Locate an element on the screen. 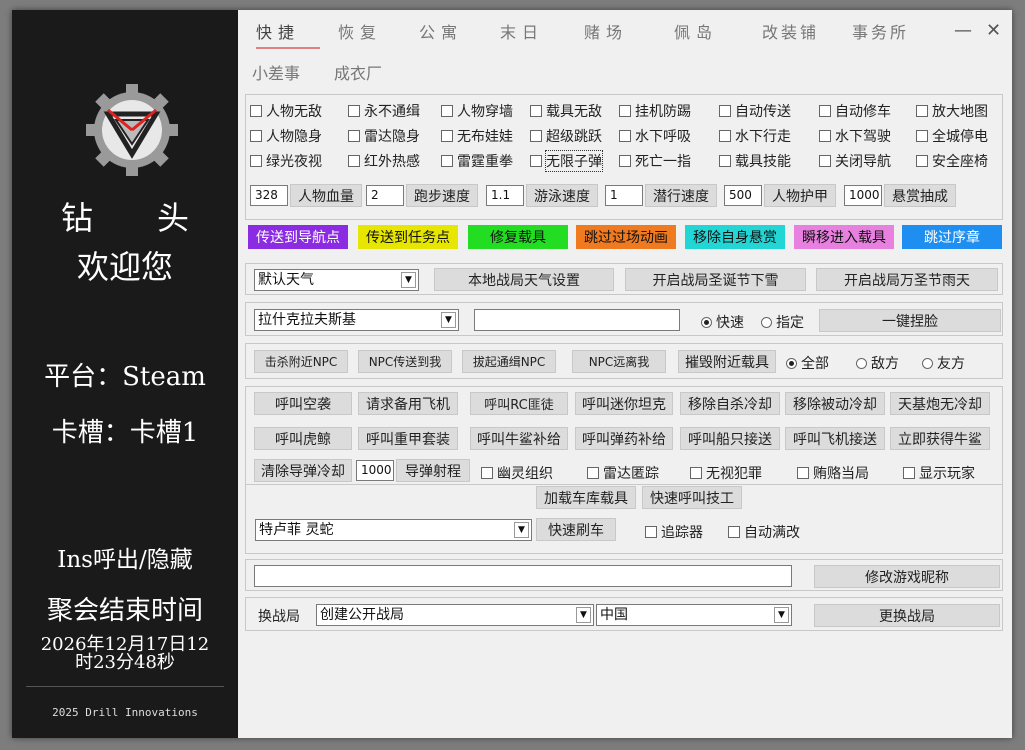  tp-waypoint-button: 传送到导航点 is located at coordinates (298, 237).